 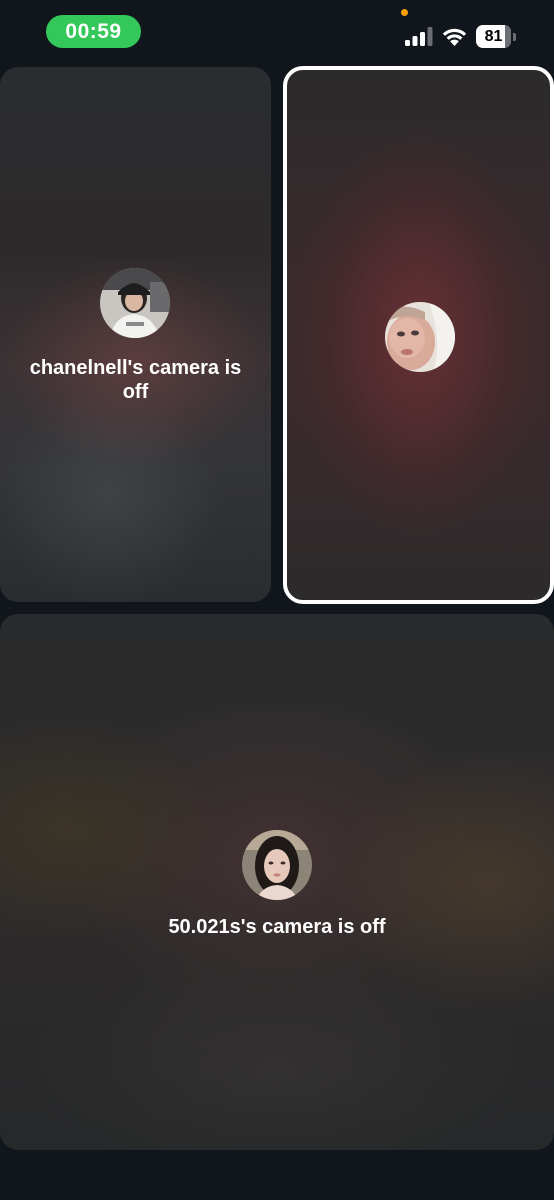 I want to click on orange-dot-indicator-icon, so click(x=404, y=12).